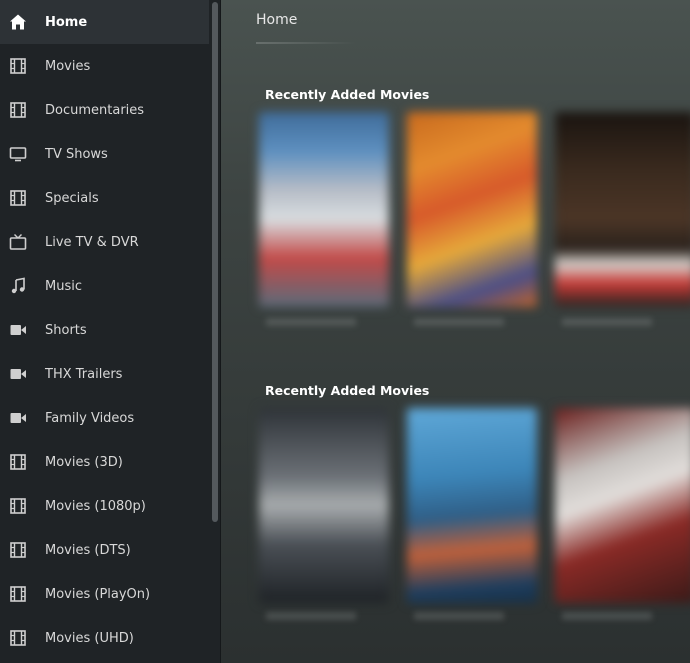 The width and height of the screenshot is (690, 663). I want to click on title-underline, so click(306, 43).